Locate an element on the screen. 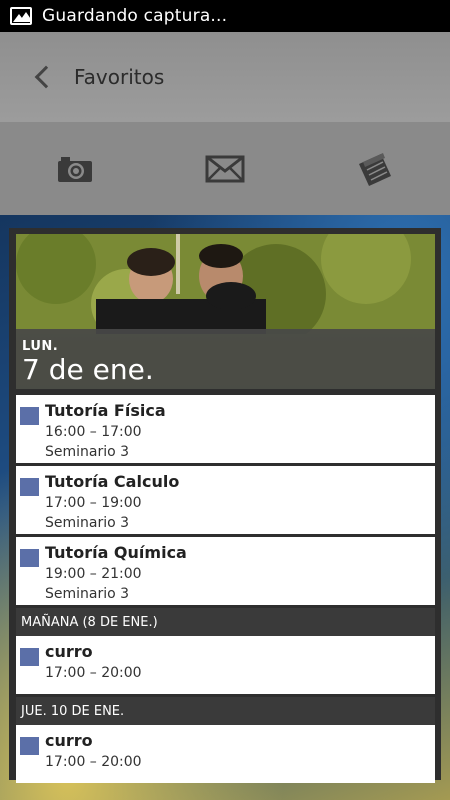 Image resolution: width=450 pixels, height=800 pixels. date-band: LUN. 7 de ene. is located at coordinates (225, 359).